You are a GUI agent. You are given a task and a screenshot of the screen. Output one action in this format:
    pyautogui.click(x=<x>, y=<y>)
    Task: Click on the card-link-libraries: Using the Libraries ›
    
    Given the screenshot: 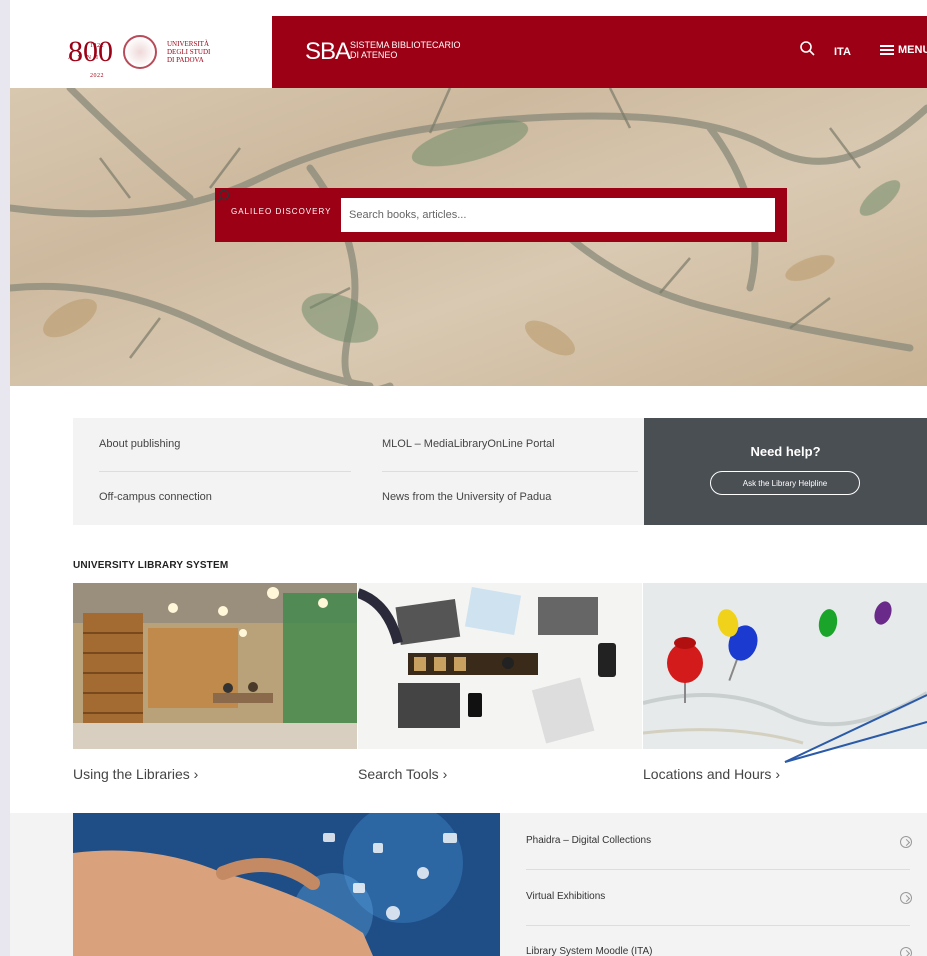 What is the action you would take?
    pyautogui.click(x=135, y=774)
    